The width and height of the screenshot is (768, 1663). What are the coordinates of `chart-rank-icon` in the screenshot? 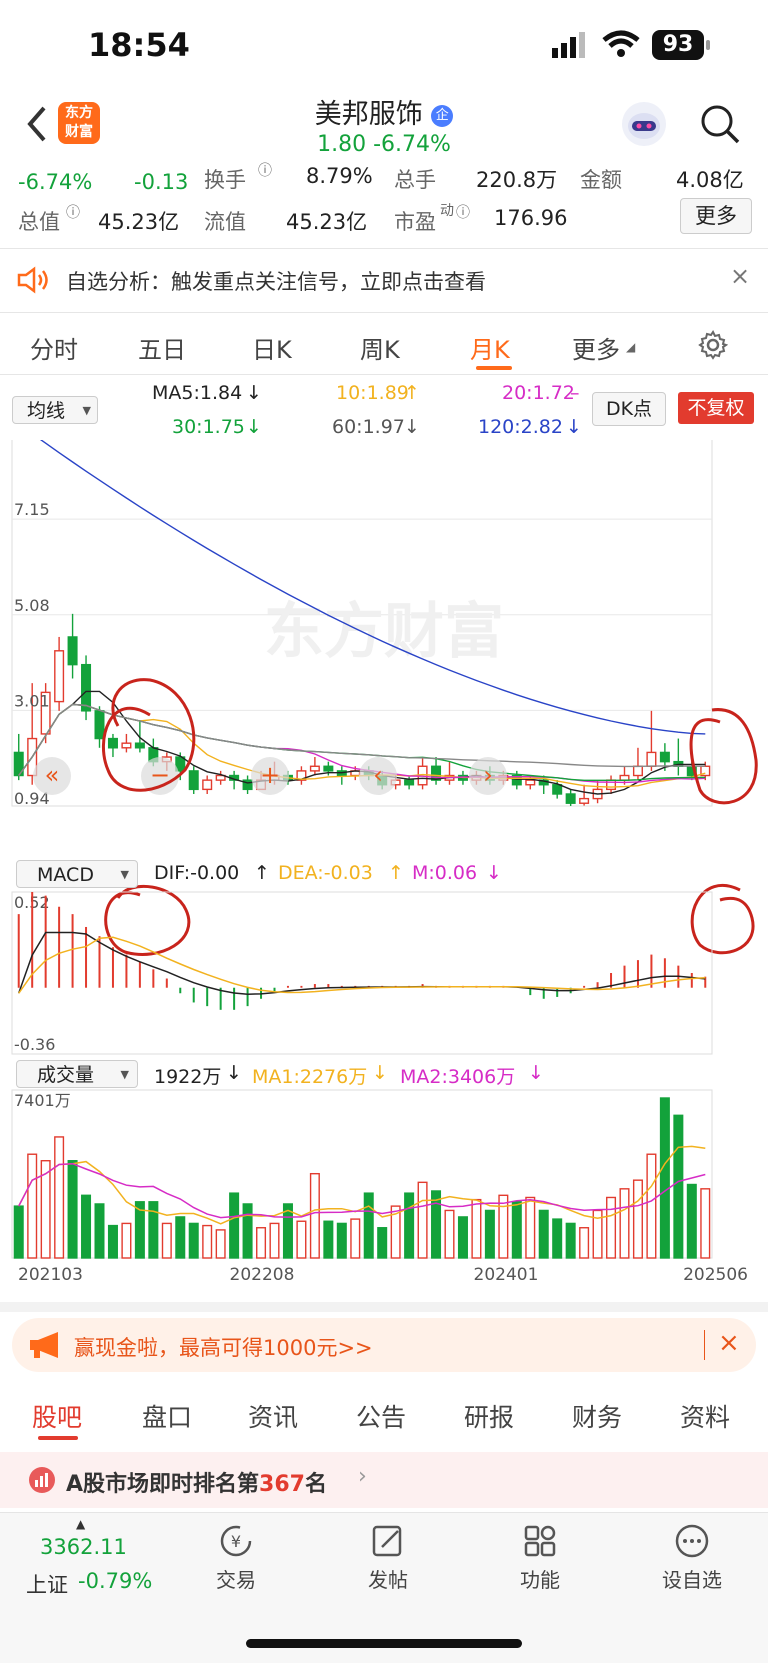 It's located at (42, 1480).